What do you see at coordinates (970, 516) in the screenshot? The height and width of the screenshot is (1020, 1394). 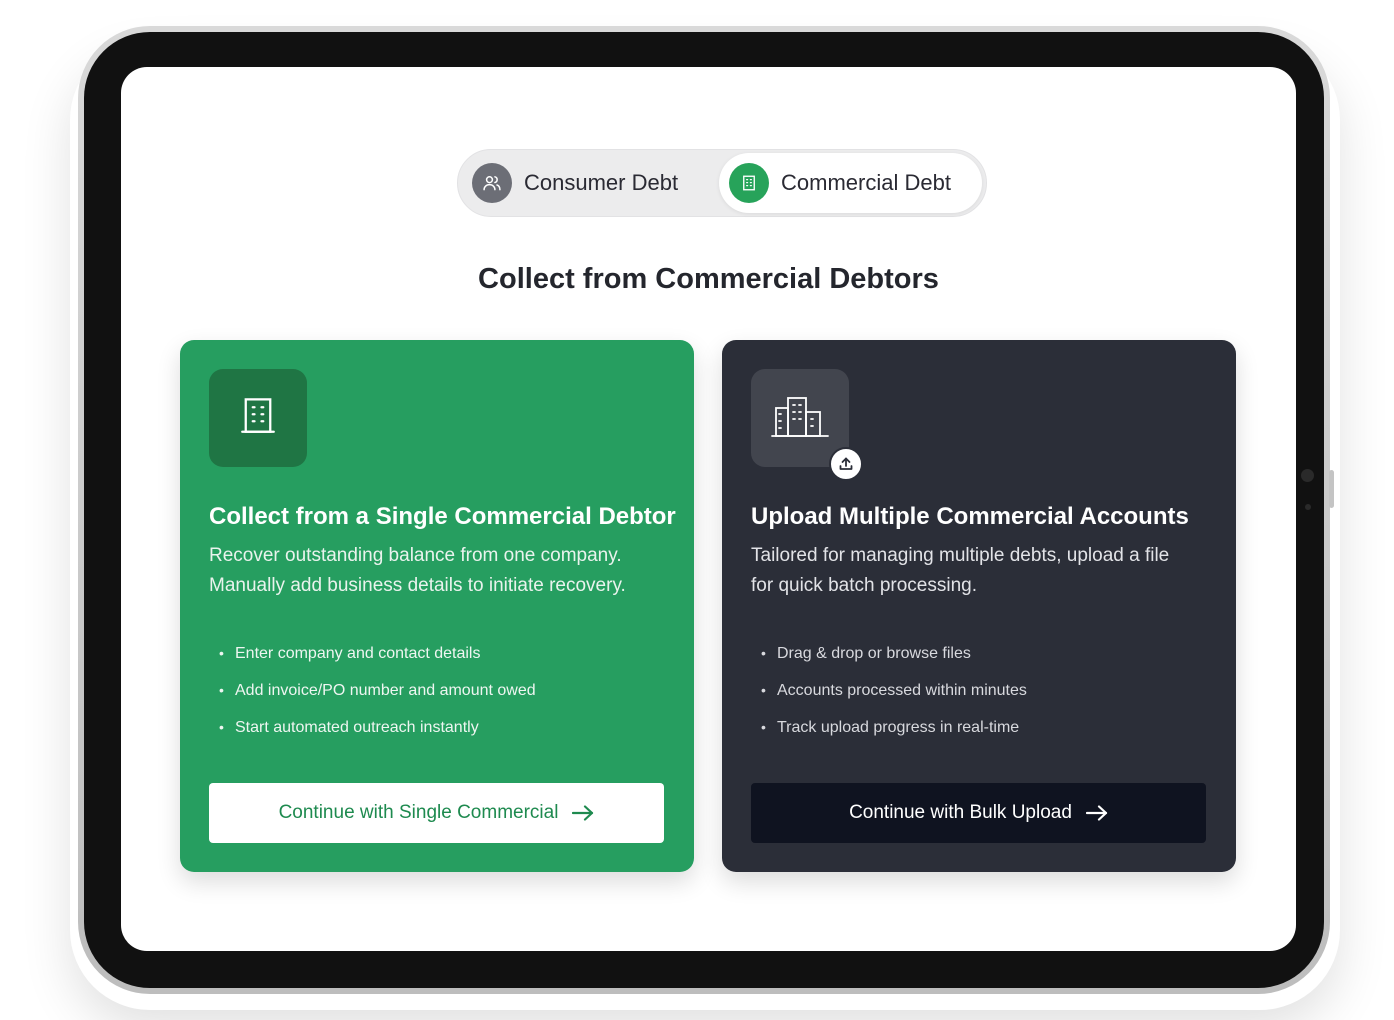 I see `bulk-card-title: Upload Multiple Commercial Accounts` at bounding box center [970, 516].